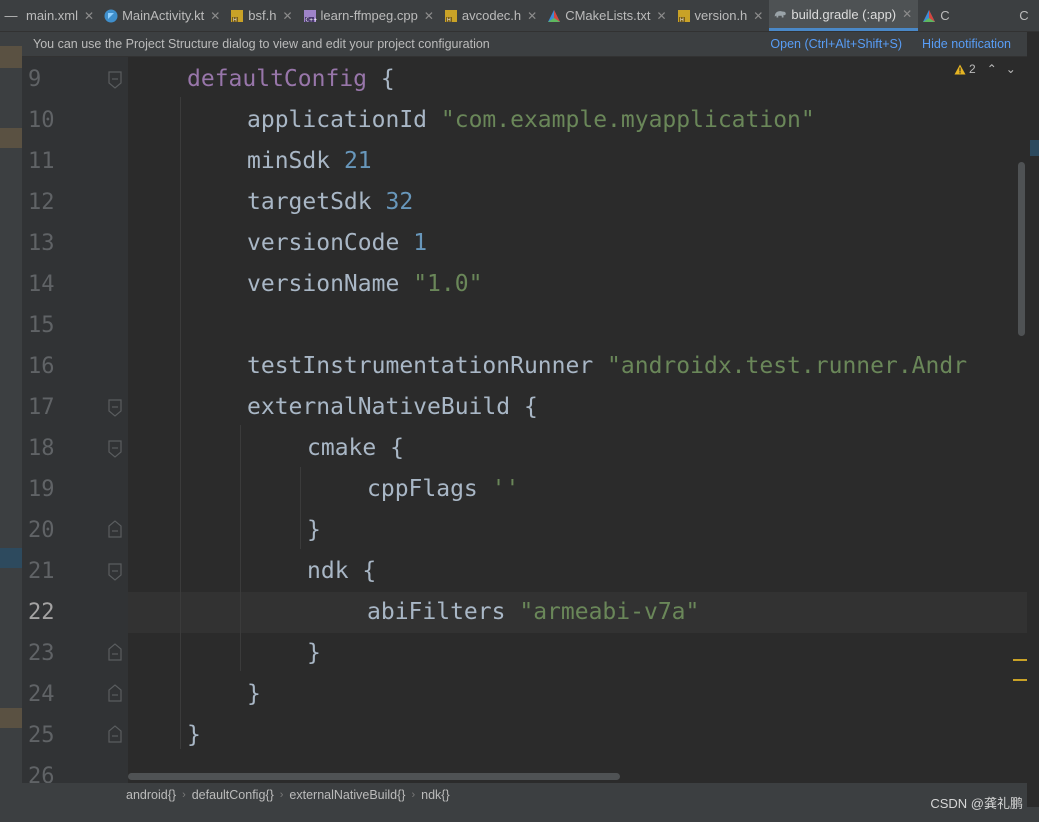 Image resolution: width=1039 pixels, height=822 pixels. What do you see at coordinates (328, 571) in the screenshot?
I see `code-identifier: ndk` at bounding box center [328, 571].